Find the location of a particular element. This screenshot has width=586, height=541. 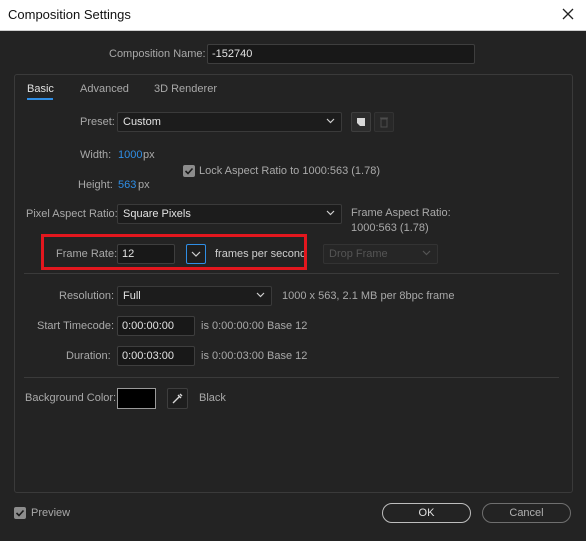

composition-name-label: Composition Name: is located at coordinates (157, 54).